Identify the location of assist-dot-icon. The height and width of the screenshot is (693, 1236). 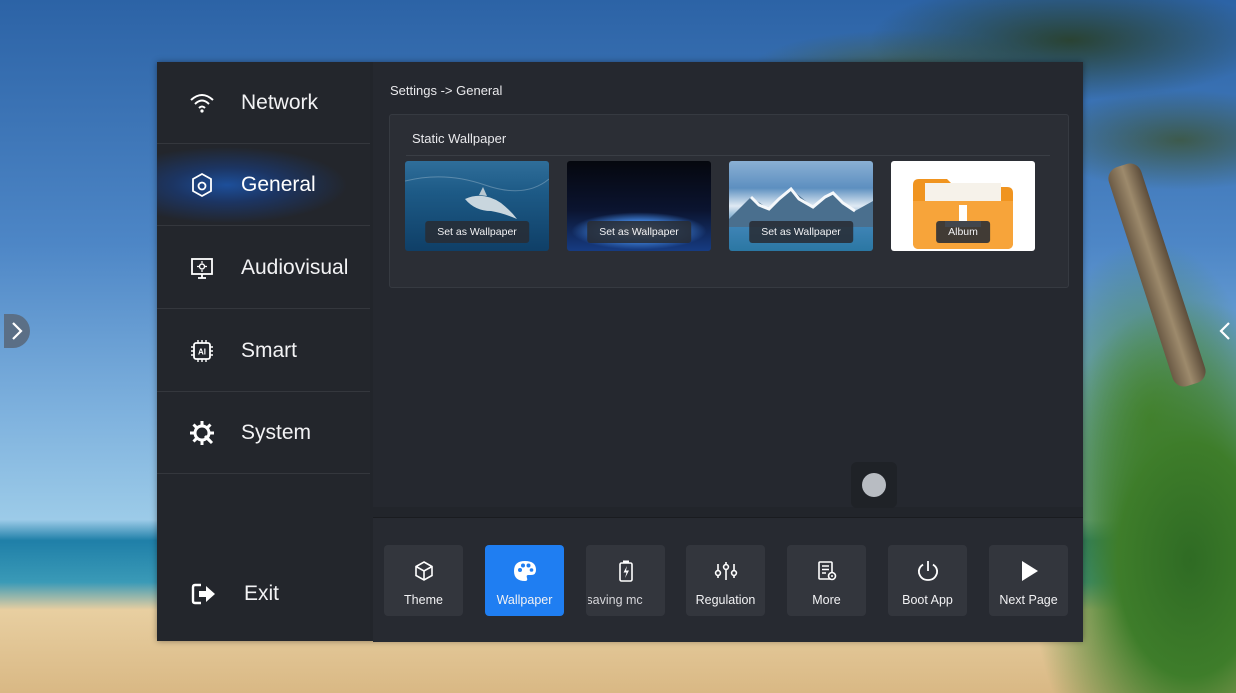
(874, 485).